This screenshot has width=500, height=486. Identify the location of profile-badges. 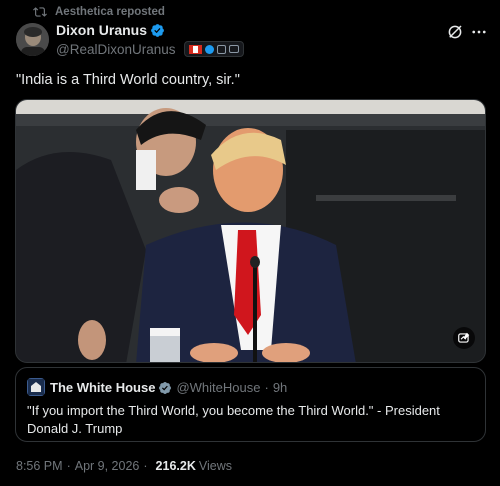
(213, 49).